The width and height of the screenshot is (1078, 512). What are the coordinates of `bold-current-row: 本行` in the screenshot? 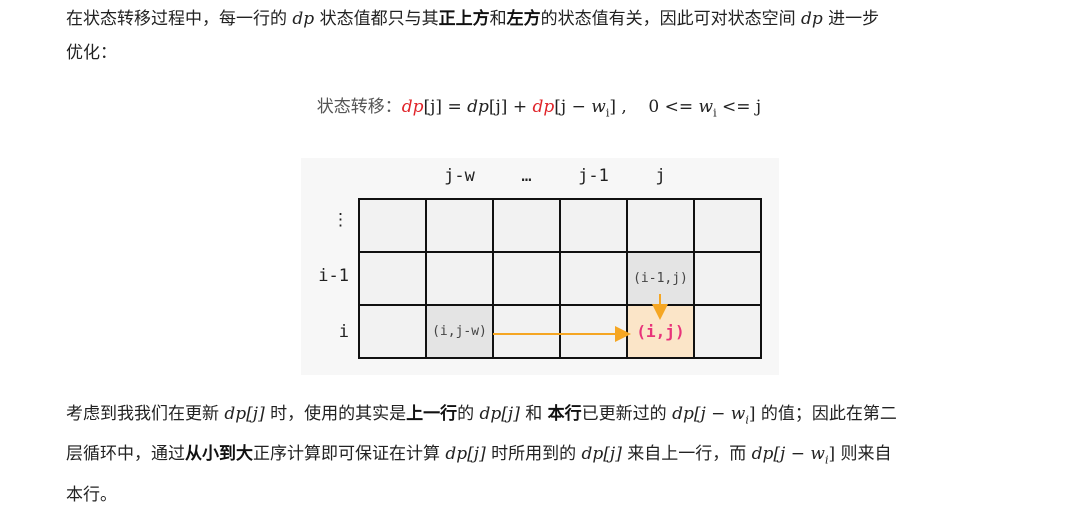 It's located at (564, 414).